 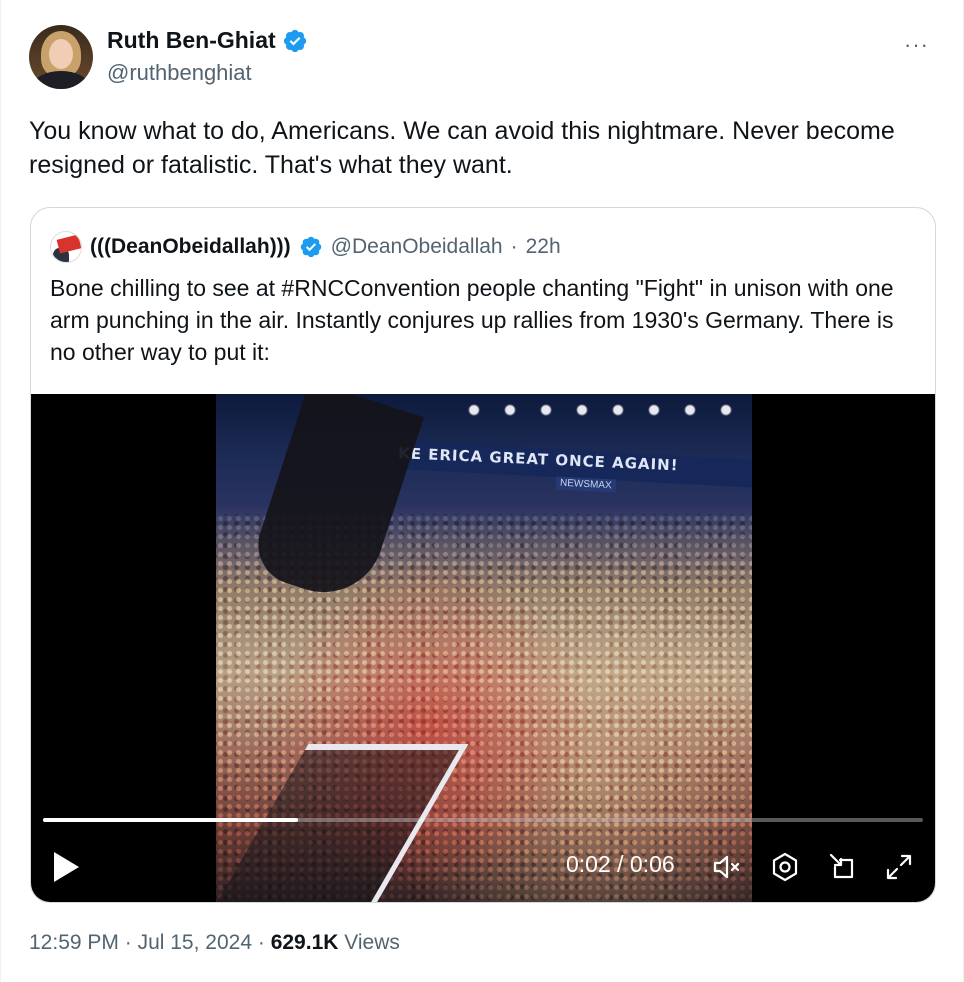 I want to click on video-controls: 0:02 / 0:06, so click(x=483, y=867).